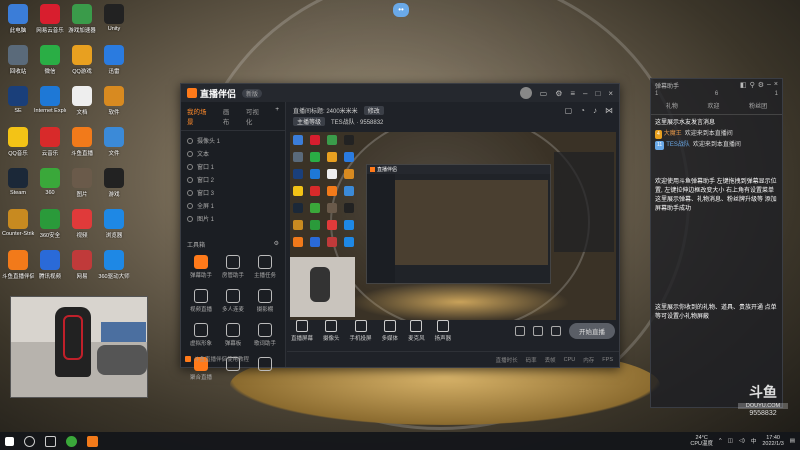 Image resolution: width=800 pixels, height=450 pixels. I want to click on start-live-button: 开始直播, so click(592, 331).